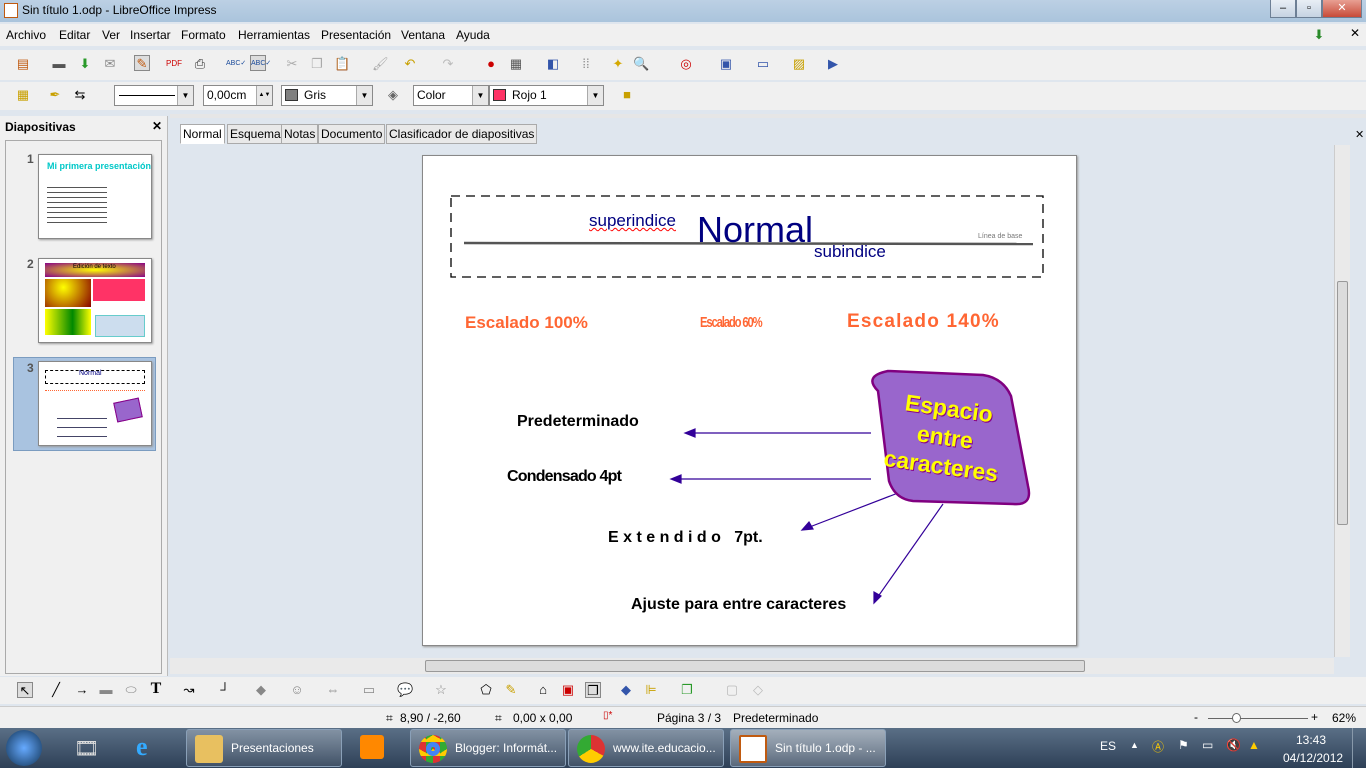 Image resolution: width=1366 pixels, height=768 pixels. Describe the element at coordinates (84, 404) in the screenshot. I see `slide-thumbnail-3: 3 Normal` at that location.